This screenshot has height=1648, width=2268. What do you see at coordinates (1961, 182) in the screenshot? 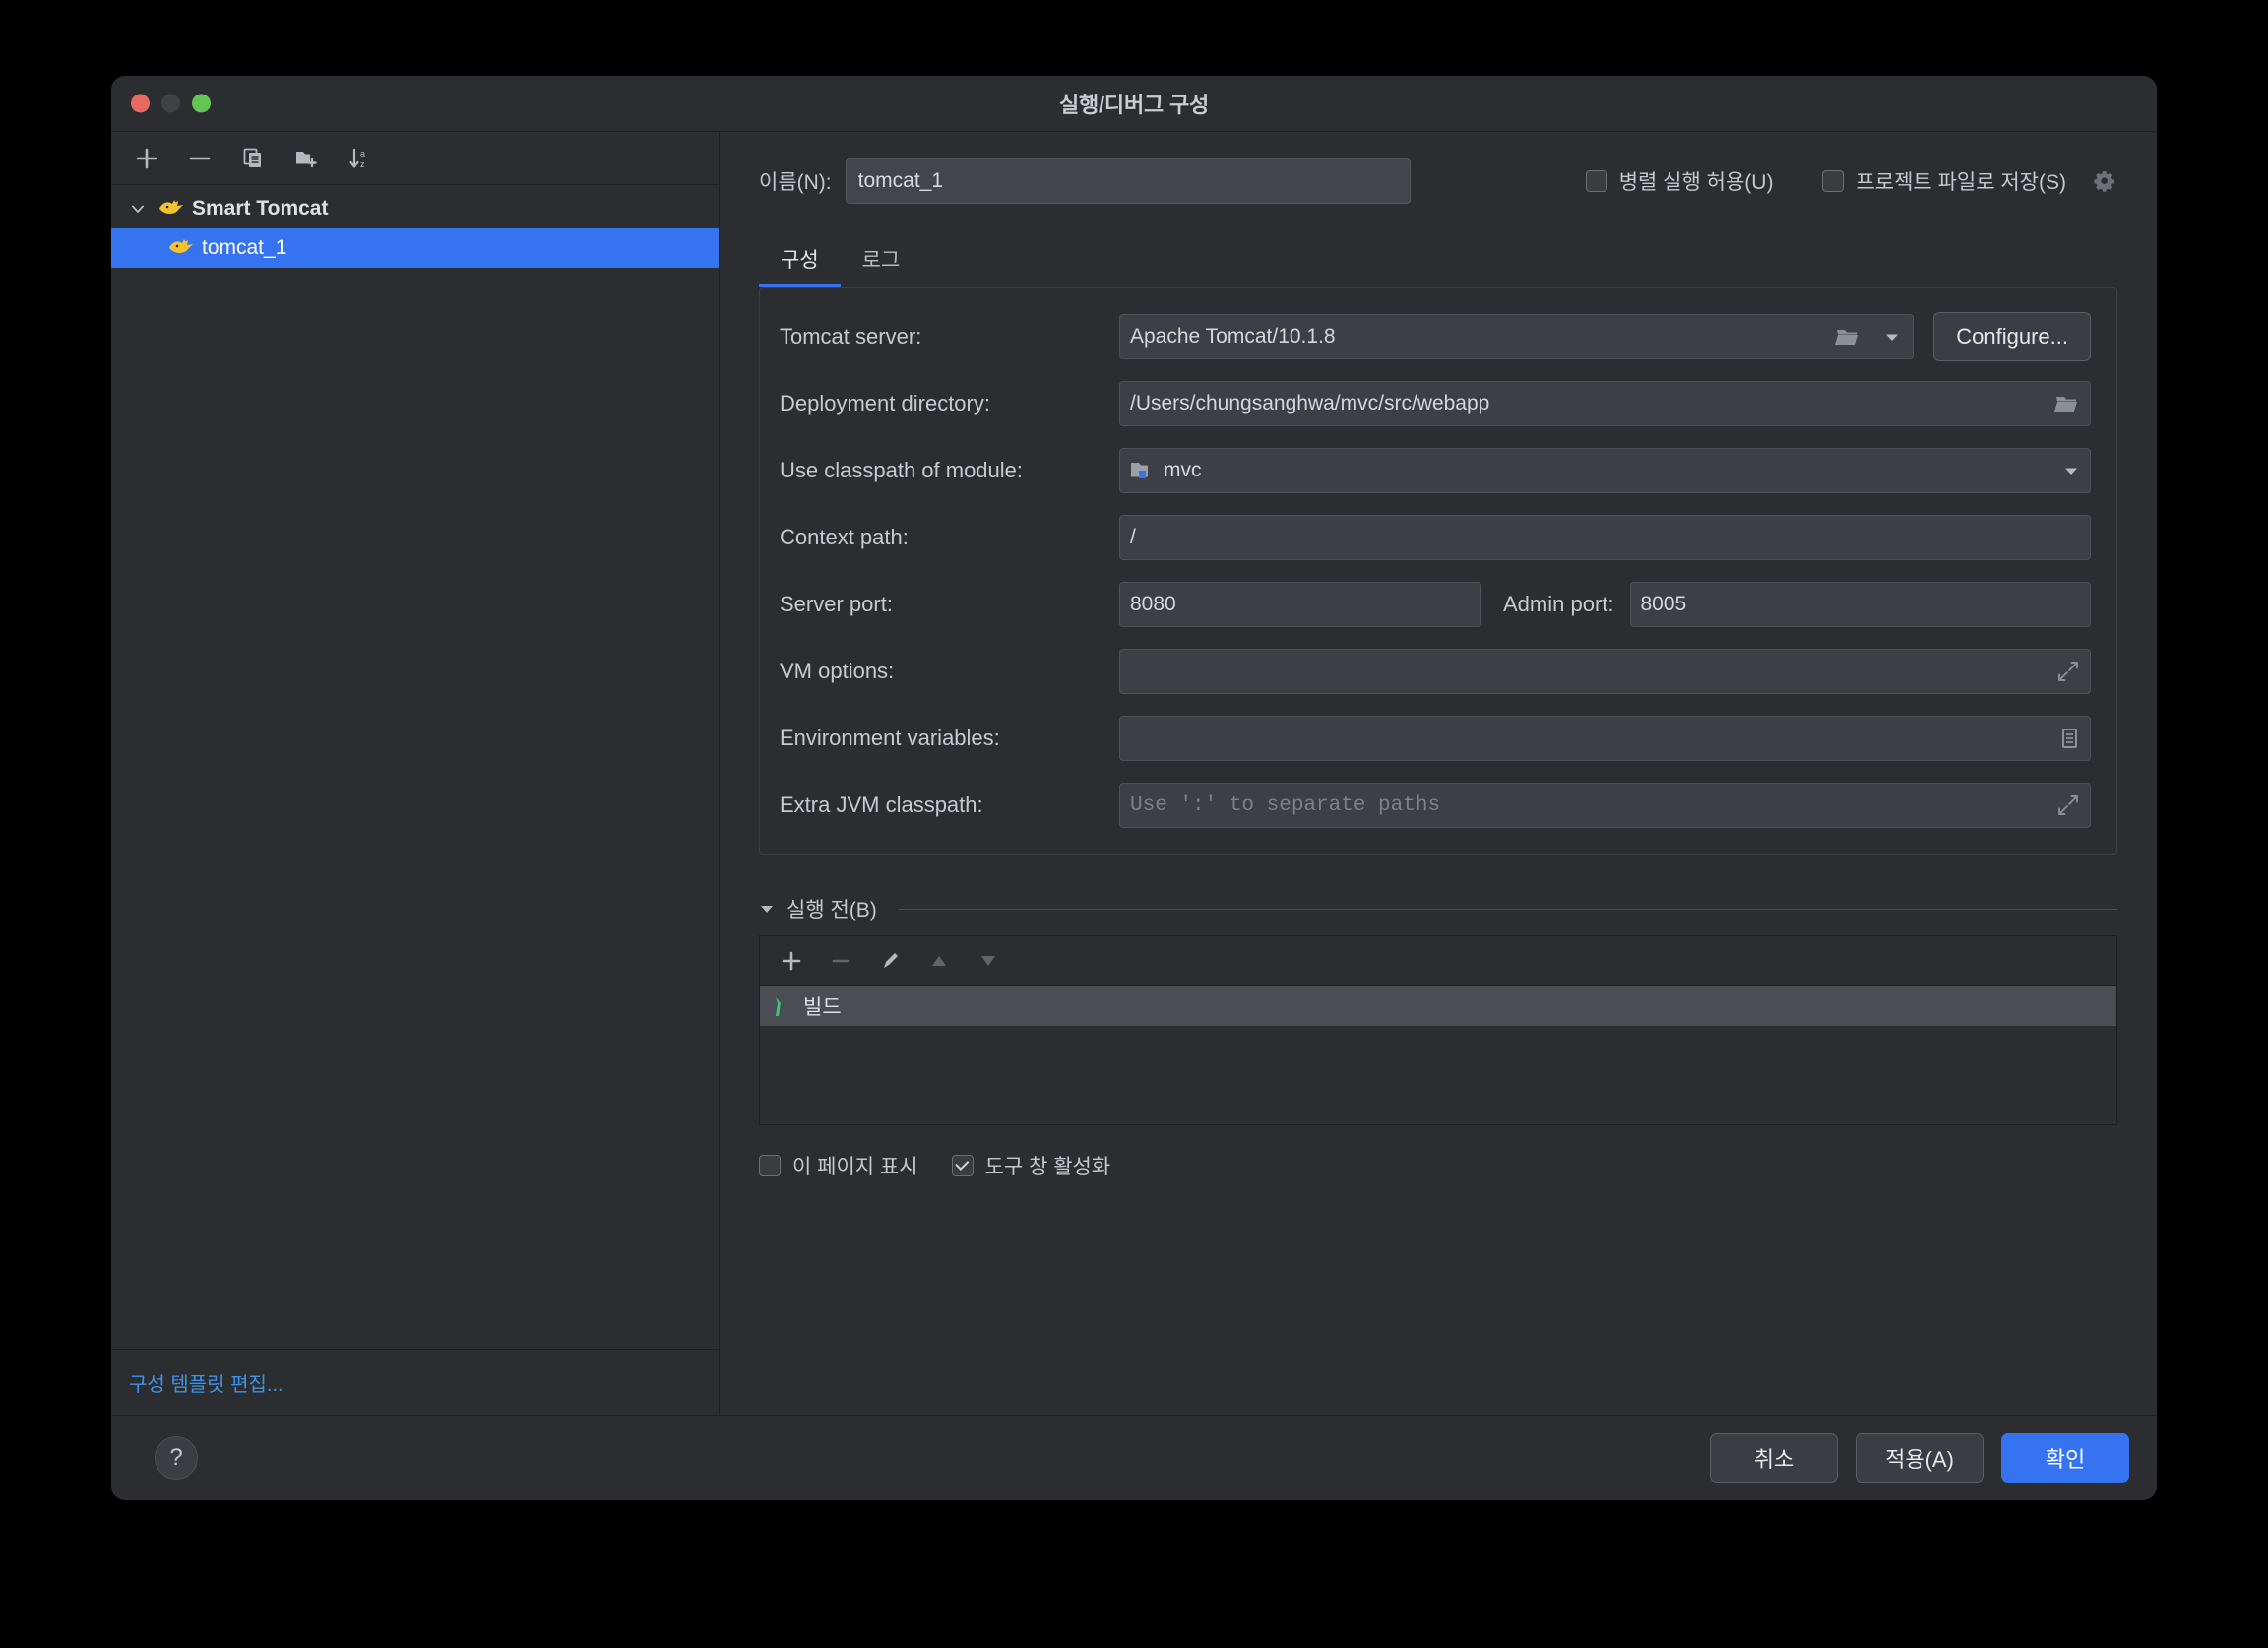
I see `store-as-project-file-label: 프로젝트 파일로 저장(S)` at bounding box center [1961, 182].